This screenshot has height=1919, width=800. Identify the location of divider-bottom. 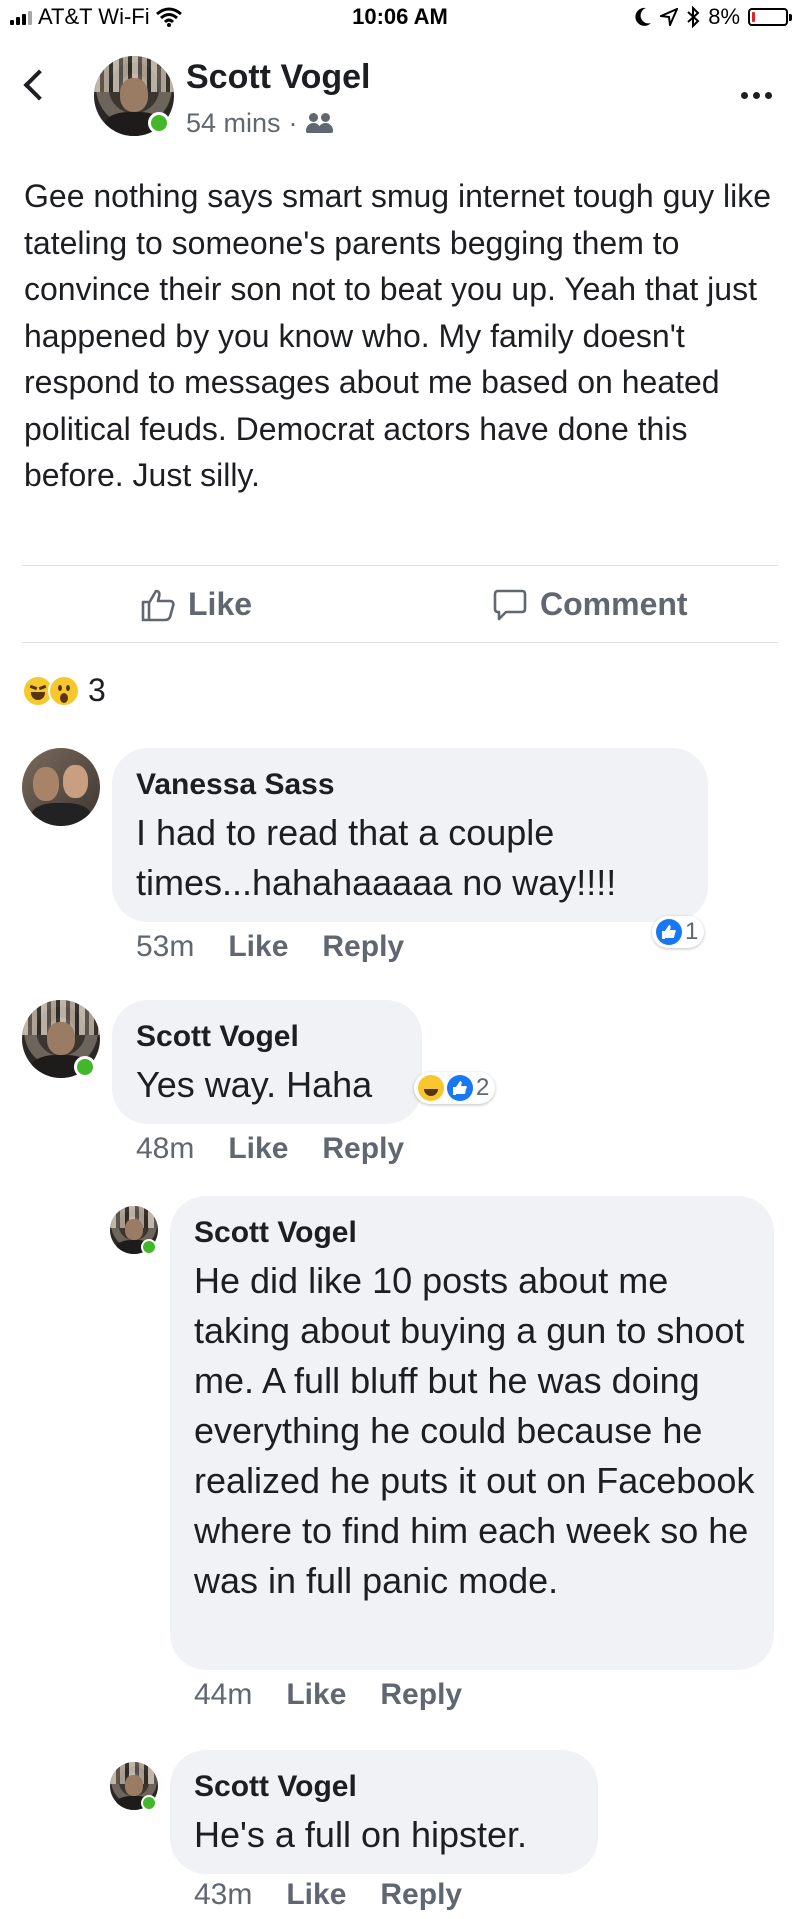
(400, 642).